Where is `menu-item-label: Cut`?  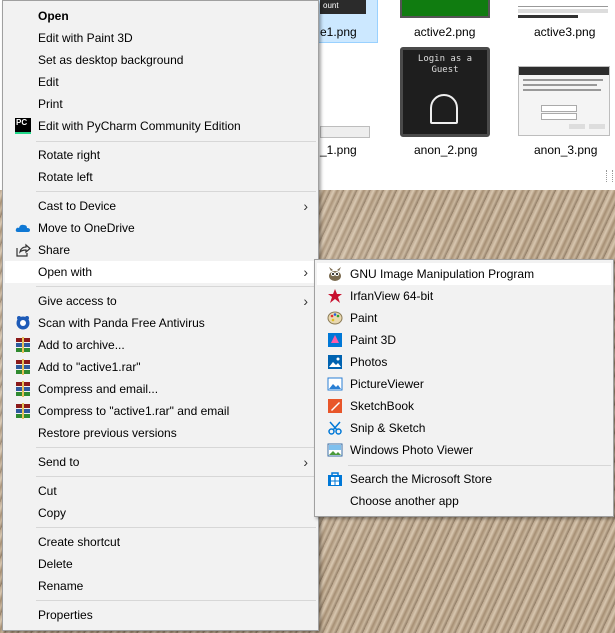
menu-item-label: Cut is located at coordinates (47, 491).